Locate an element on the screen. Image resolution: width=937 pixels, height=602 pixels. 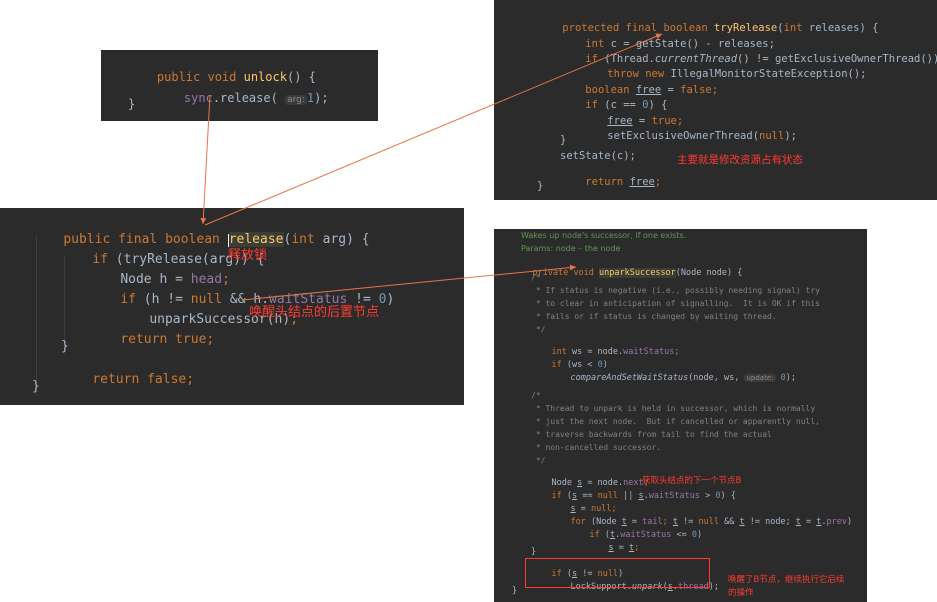
unpark-line-11: } is located at coordinates (534, 552).